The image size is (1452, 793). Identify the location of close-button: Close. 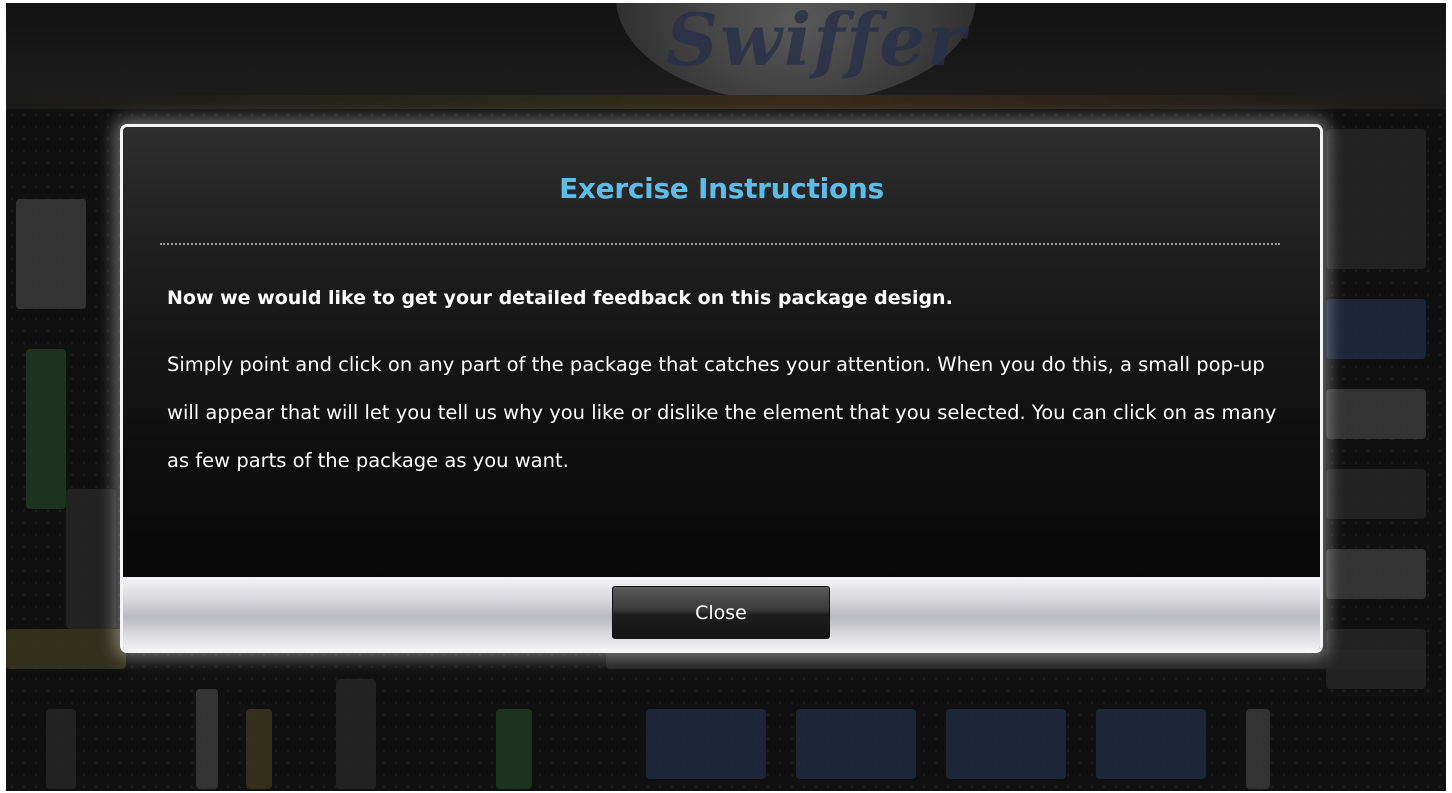
(721, 612).